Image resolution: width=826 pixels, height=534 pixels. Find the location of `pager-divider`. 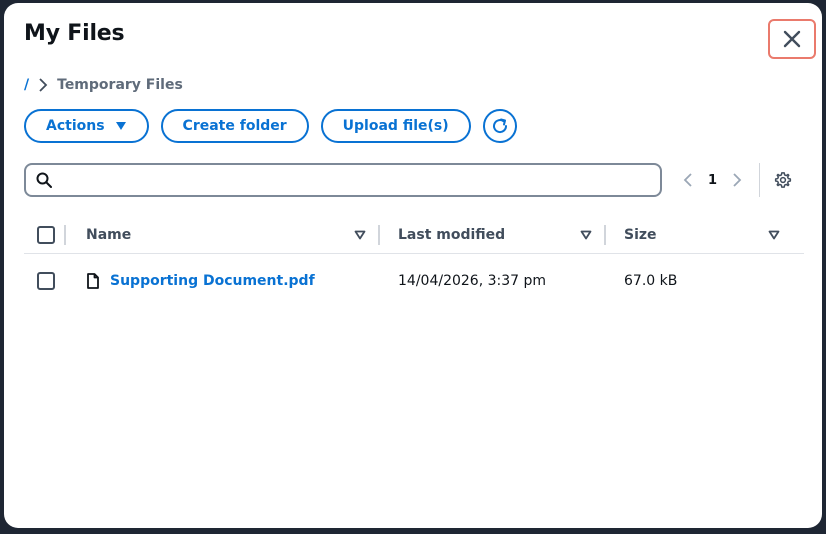

pager-divider is located at coordinates (760, 180).